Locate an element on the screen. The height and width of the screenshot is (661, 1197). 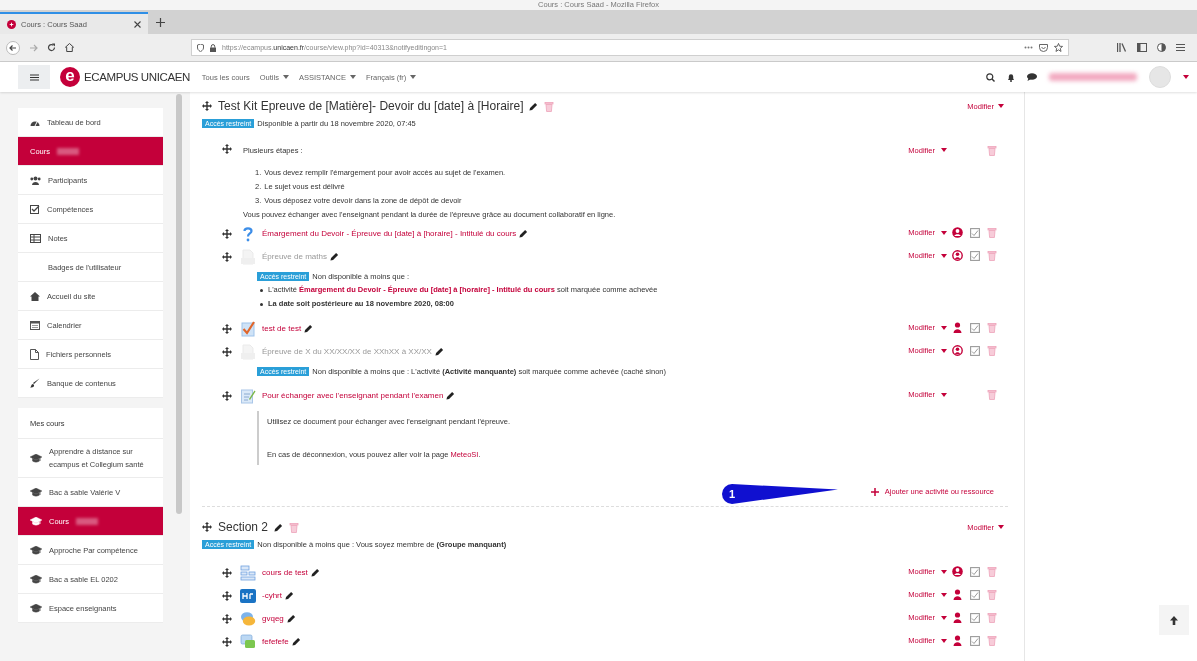
close-icon is located at coordinates (137, 24).